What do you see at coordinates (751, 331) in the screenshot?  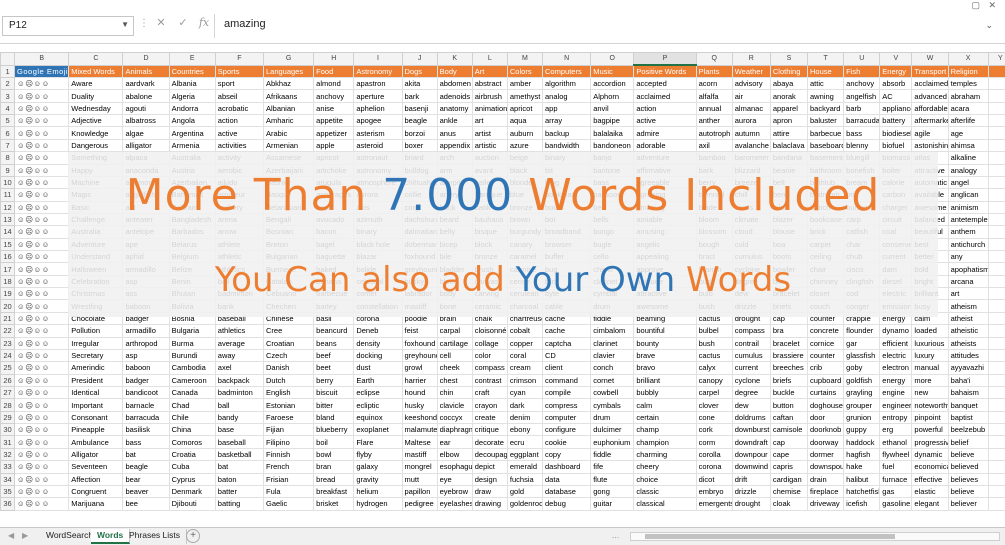 I see `word-cell: compass` at bounding box center [751, 331].